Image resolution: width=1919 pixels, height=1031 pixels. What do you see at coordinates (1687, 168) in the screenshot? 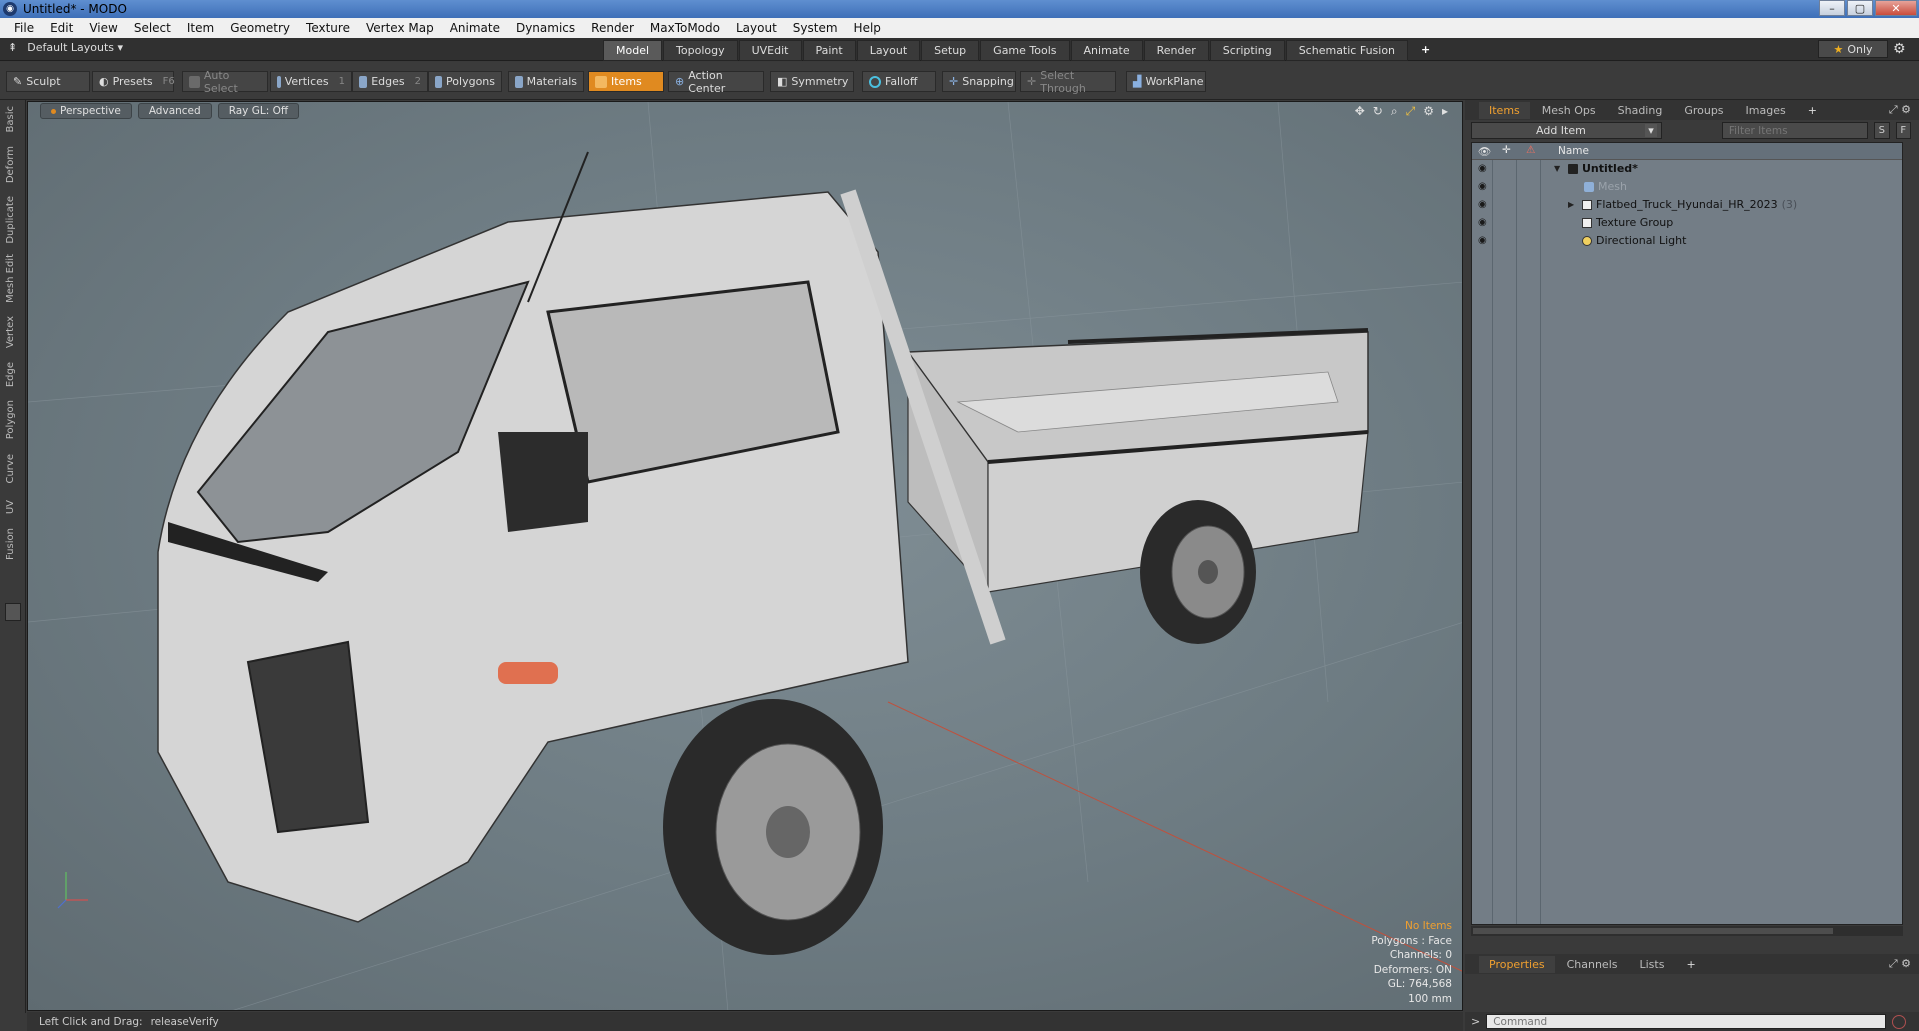
I see `tree-row-scene: ◉ ▼ Untitled*` at bounding box center [1687, 168].